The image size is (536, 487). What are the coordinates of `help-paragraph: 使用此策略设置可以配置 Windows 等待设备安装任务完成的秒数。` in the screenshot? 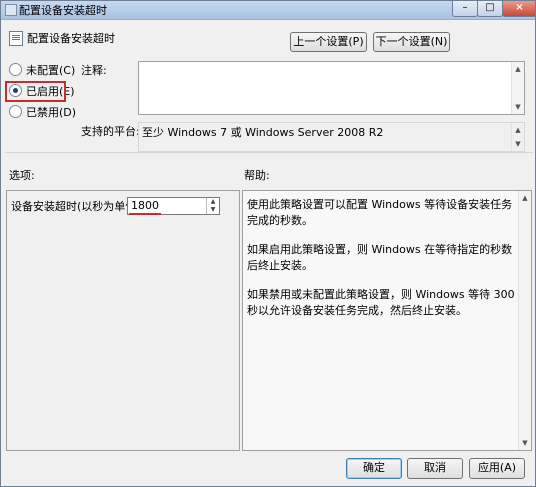 It's located at (380, 212).